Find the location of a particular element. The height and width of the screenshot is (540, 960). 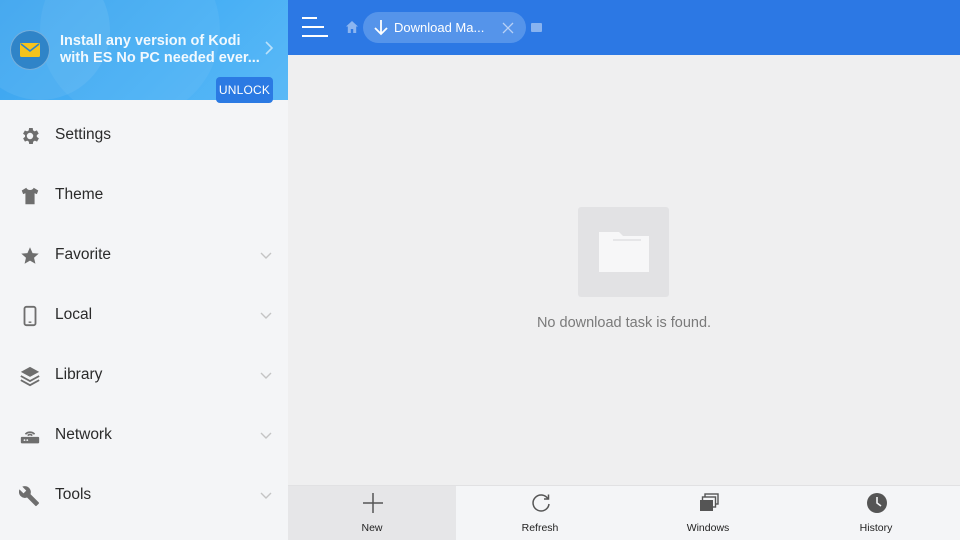

new-button: New is located at coordinates (372, 513).